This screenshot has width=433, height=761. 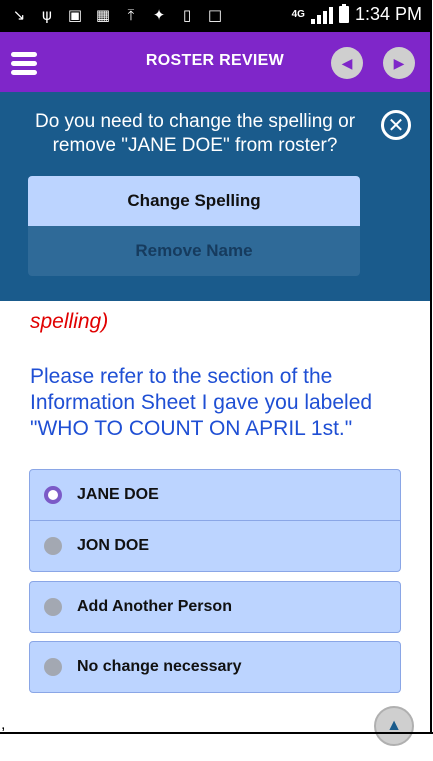 I want to click on stray-mark: ,, so click(x=3, y=724).